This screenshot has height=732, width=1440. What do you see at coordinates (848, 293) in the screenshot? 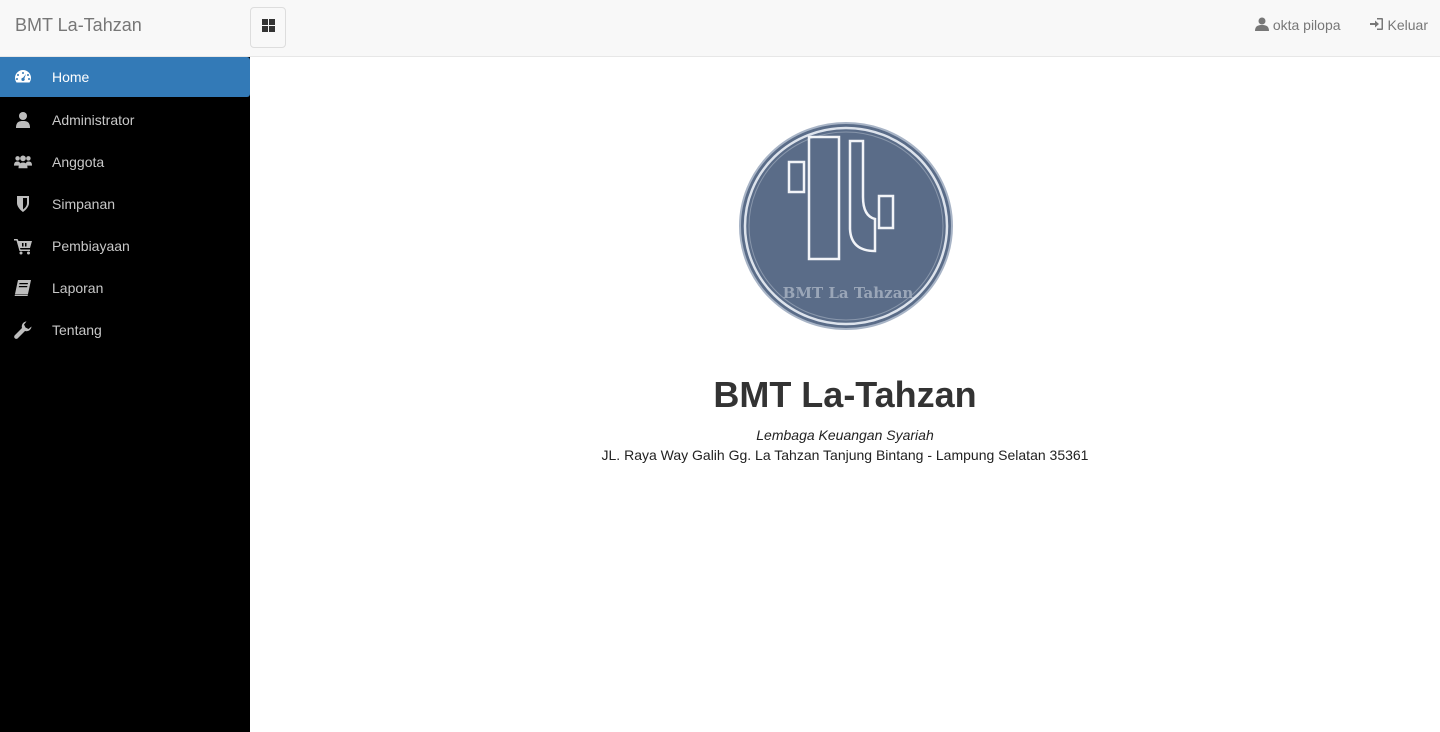
I see `svg-text: BMT La Tahzan` at bounding box center [848, 293].